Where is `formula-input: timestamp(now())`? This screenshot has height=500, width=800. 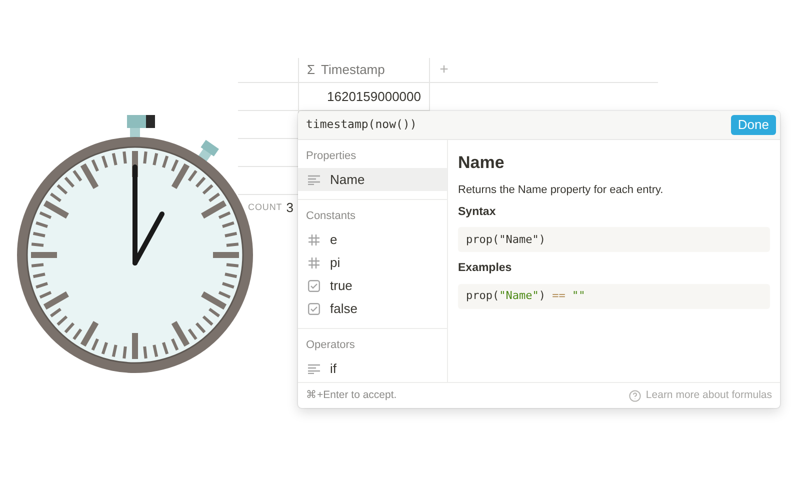
formula-input: timestamp(now()) is located at coordinates (361, 125).